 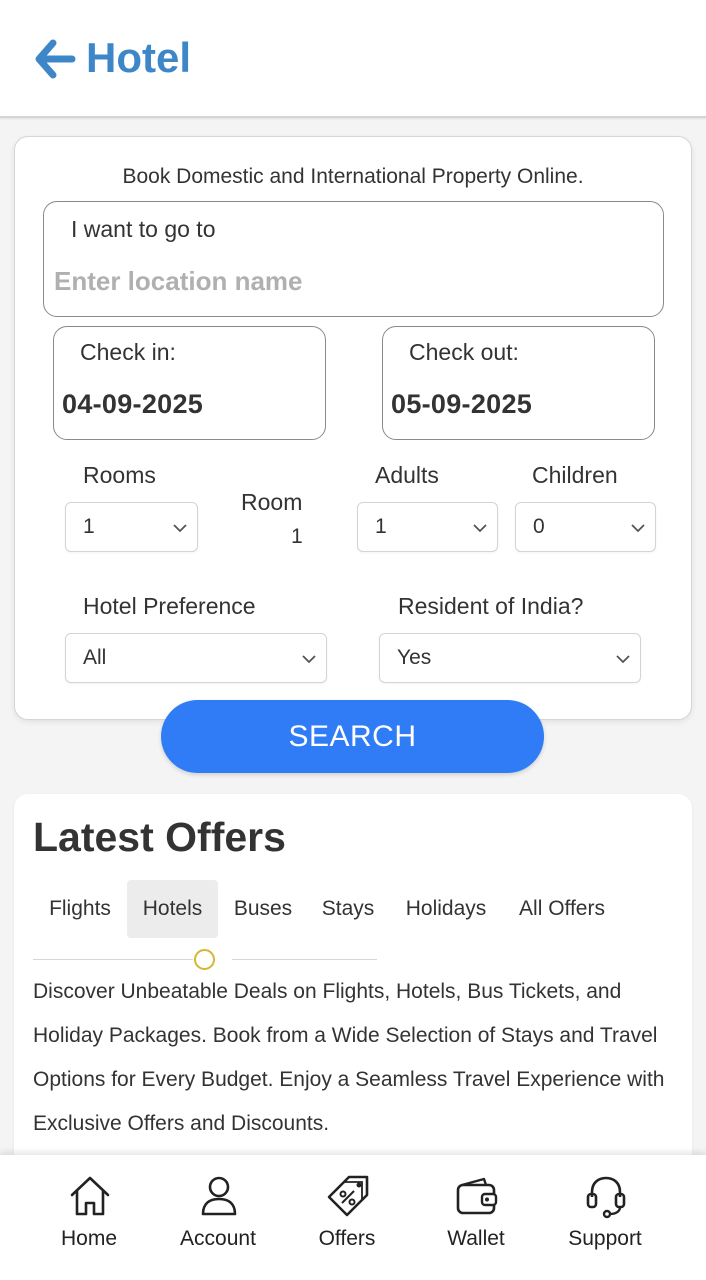 I want to click on nav-wallet: Wallet, so click(x=476, y=1217).